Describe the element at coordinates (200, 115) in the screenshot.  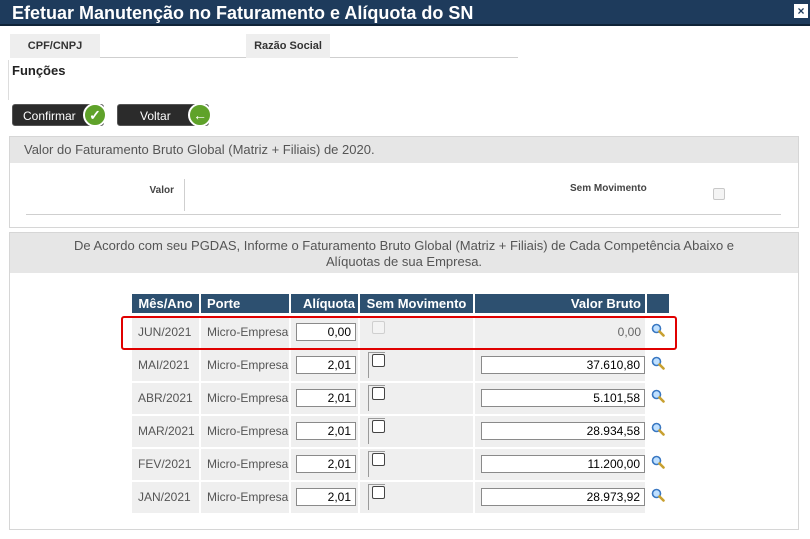
I see `arrow-left-icon: ←` at that location.